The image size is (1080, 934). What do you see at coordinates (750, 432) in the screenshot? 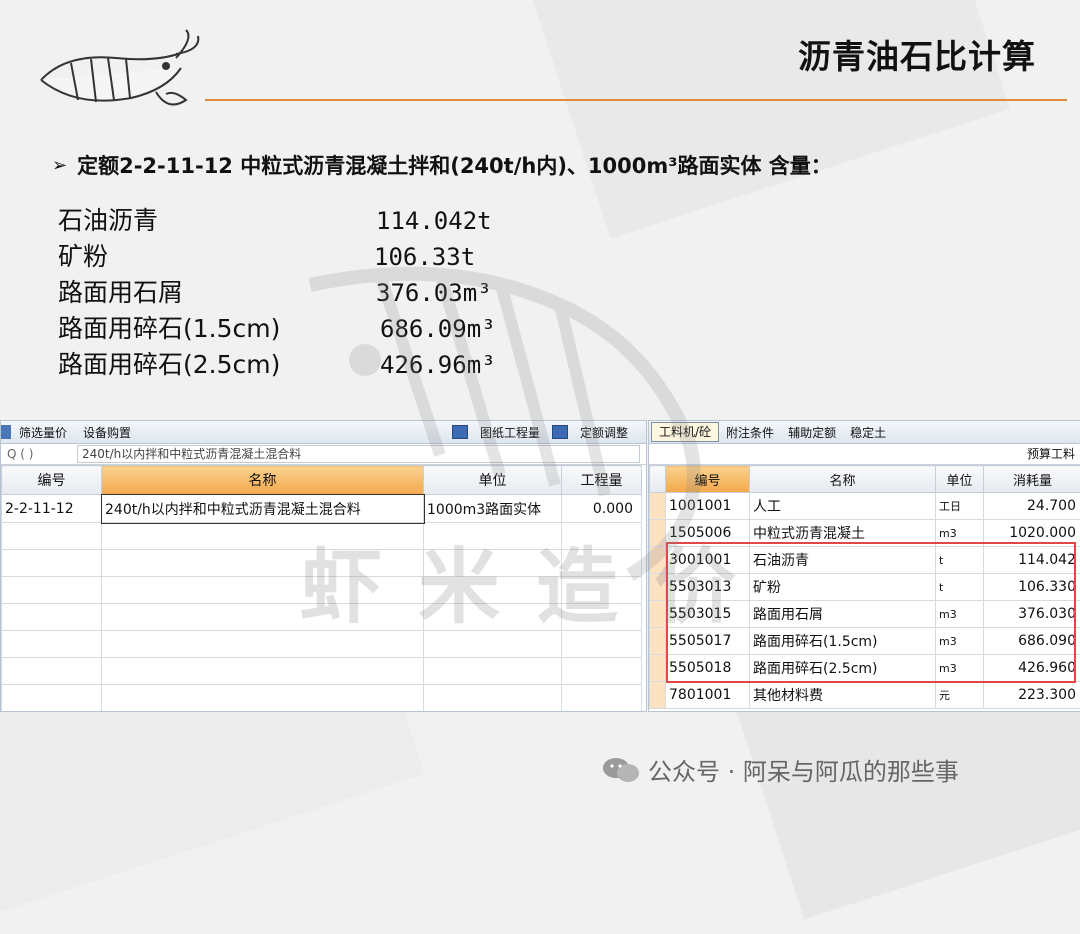
I see `tab-notes: 附注条件` at bounding box center [750, 432].